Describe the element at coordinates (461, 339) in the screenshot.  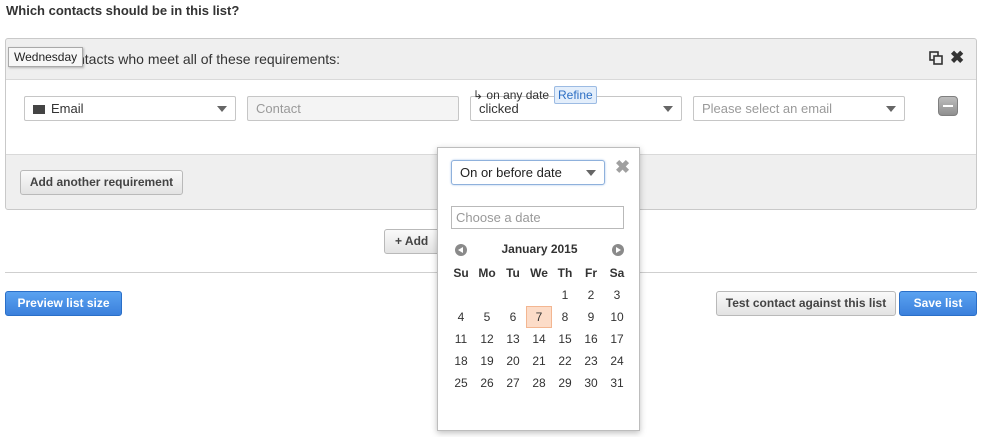
I see `calendar-day: 11` at that location.